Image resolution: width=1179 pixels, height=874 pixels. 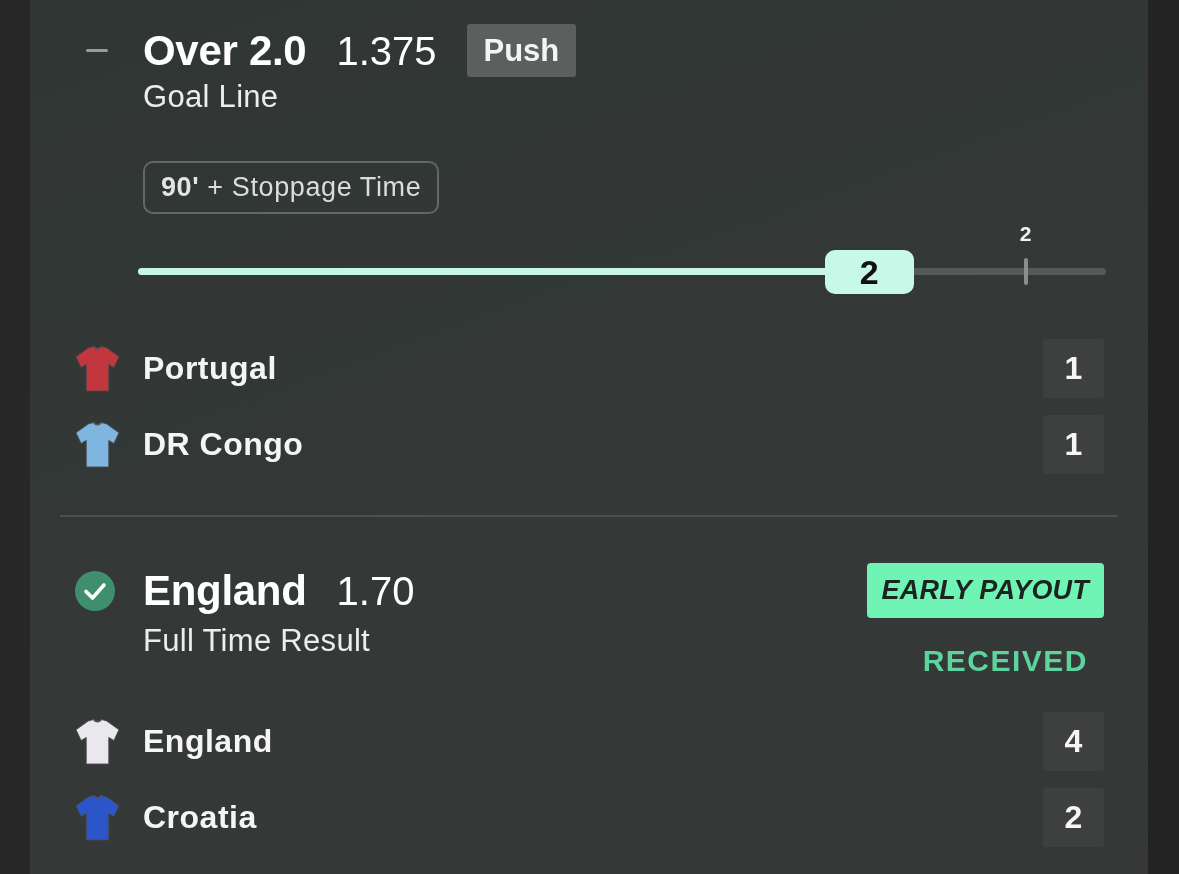 What do you see at coordinates (869, 272) in the screenshot?
I see `progress-thumb: 2` at bounding box center [869, 272].